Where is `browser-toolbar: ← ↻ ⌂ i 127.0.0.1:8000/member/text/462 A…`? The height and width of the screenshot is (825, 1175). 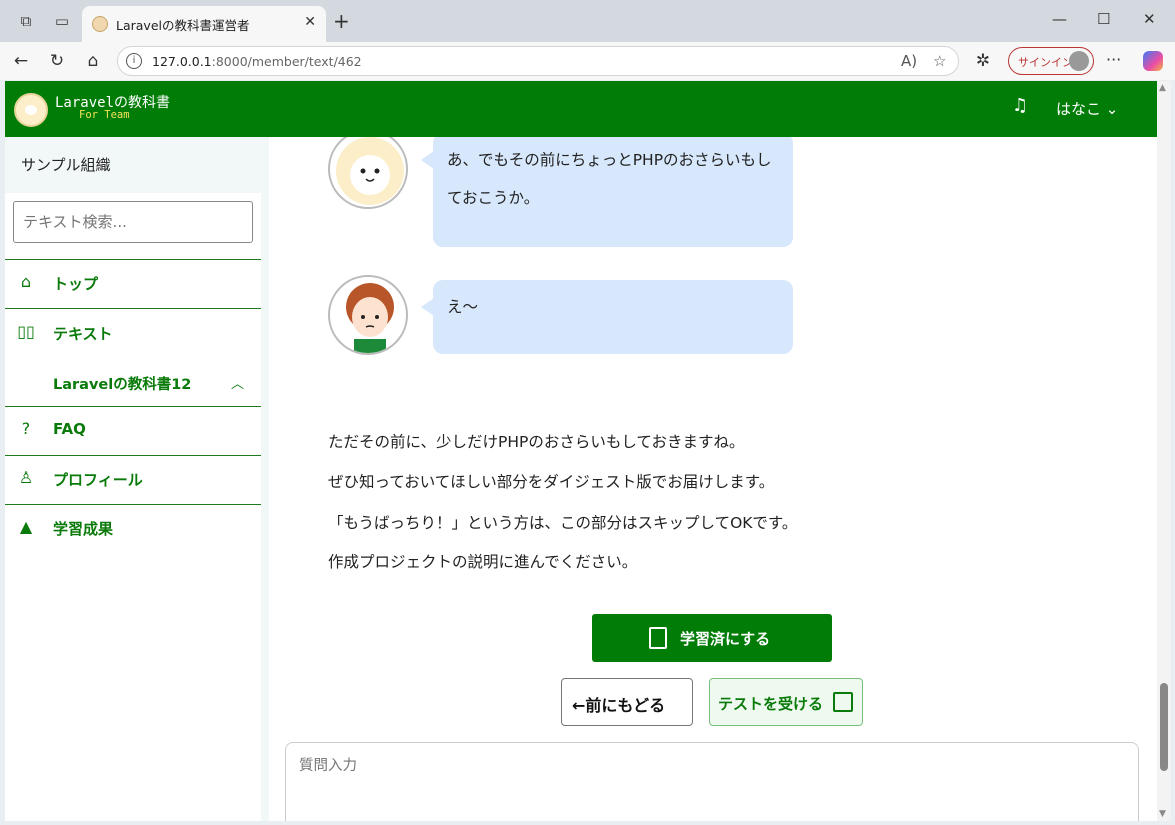
browser-toolbar: ← ↻ ⌂ i 127.0.0.1:8000/member/text/462 A… is located at coordinates (587, 61).